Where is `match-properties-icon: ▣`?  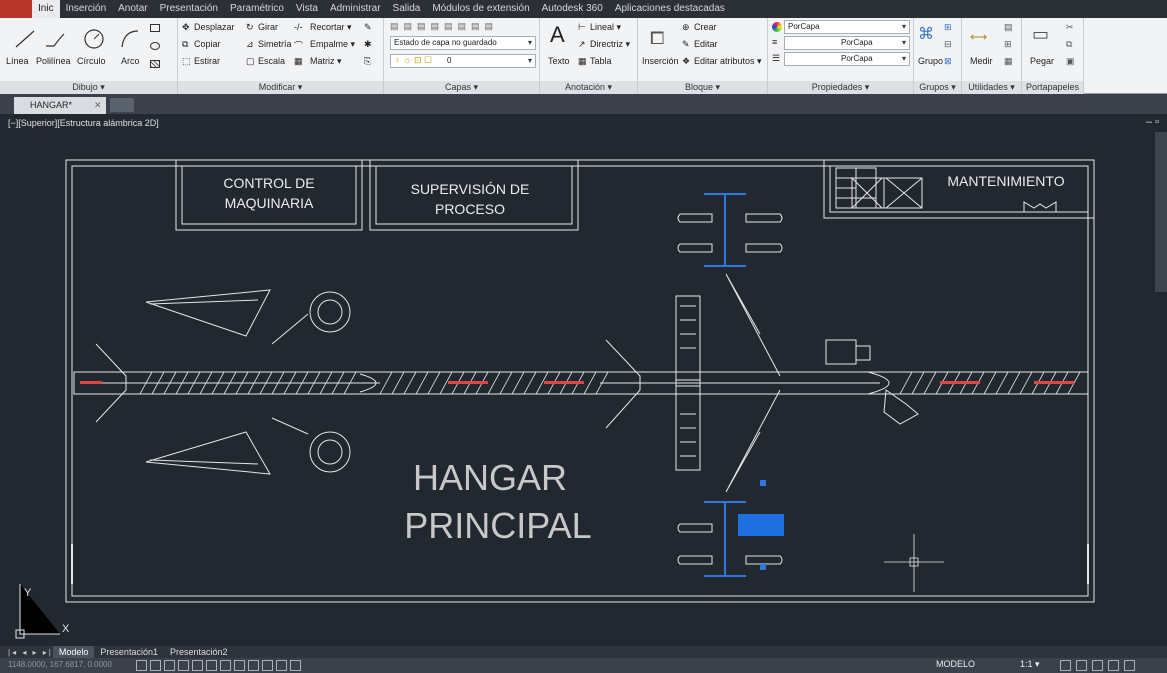
match-properties-icon: ▣ is located at coordinates (1070, 61).